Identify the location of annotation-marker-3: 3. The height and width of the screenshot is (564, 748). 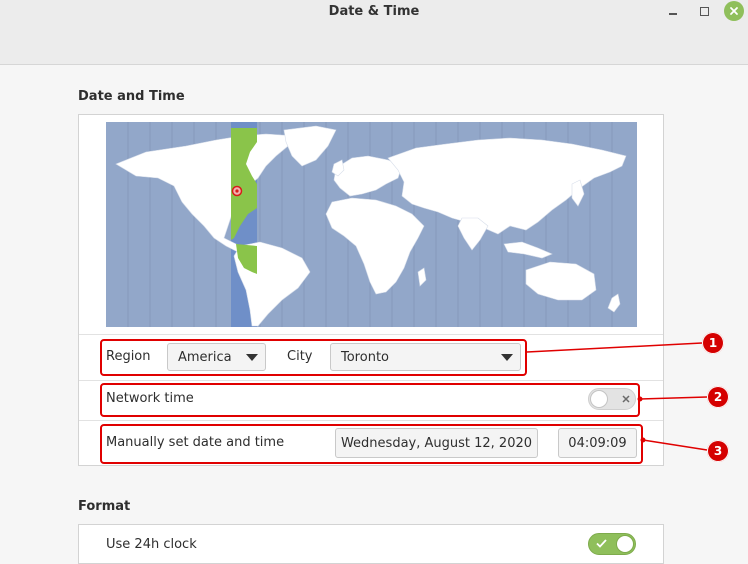
(718, 451).